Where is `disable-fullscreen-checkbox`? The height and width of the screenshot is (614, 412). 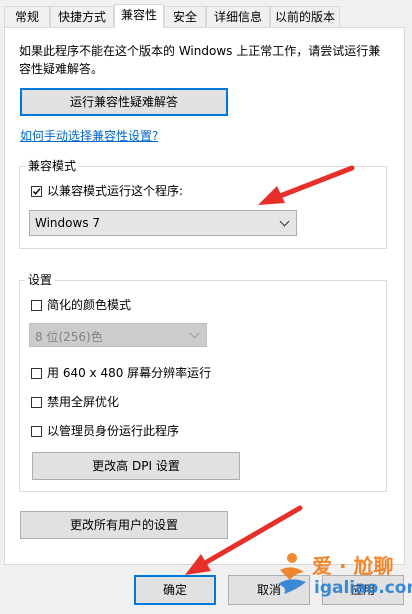
disable-fullscreen-checkbox is located at coordinates (36, 402).